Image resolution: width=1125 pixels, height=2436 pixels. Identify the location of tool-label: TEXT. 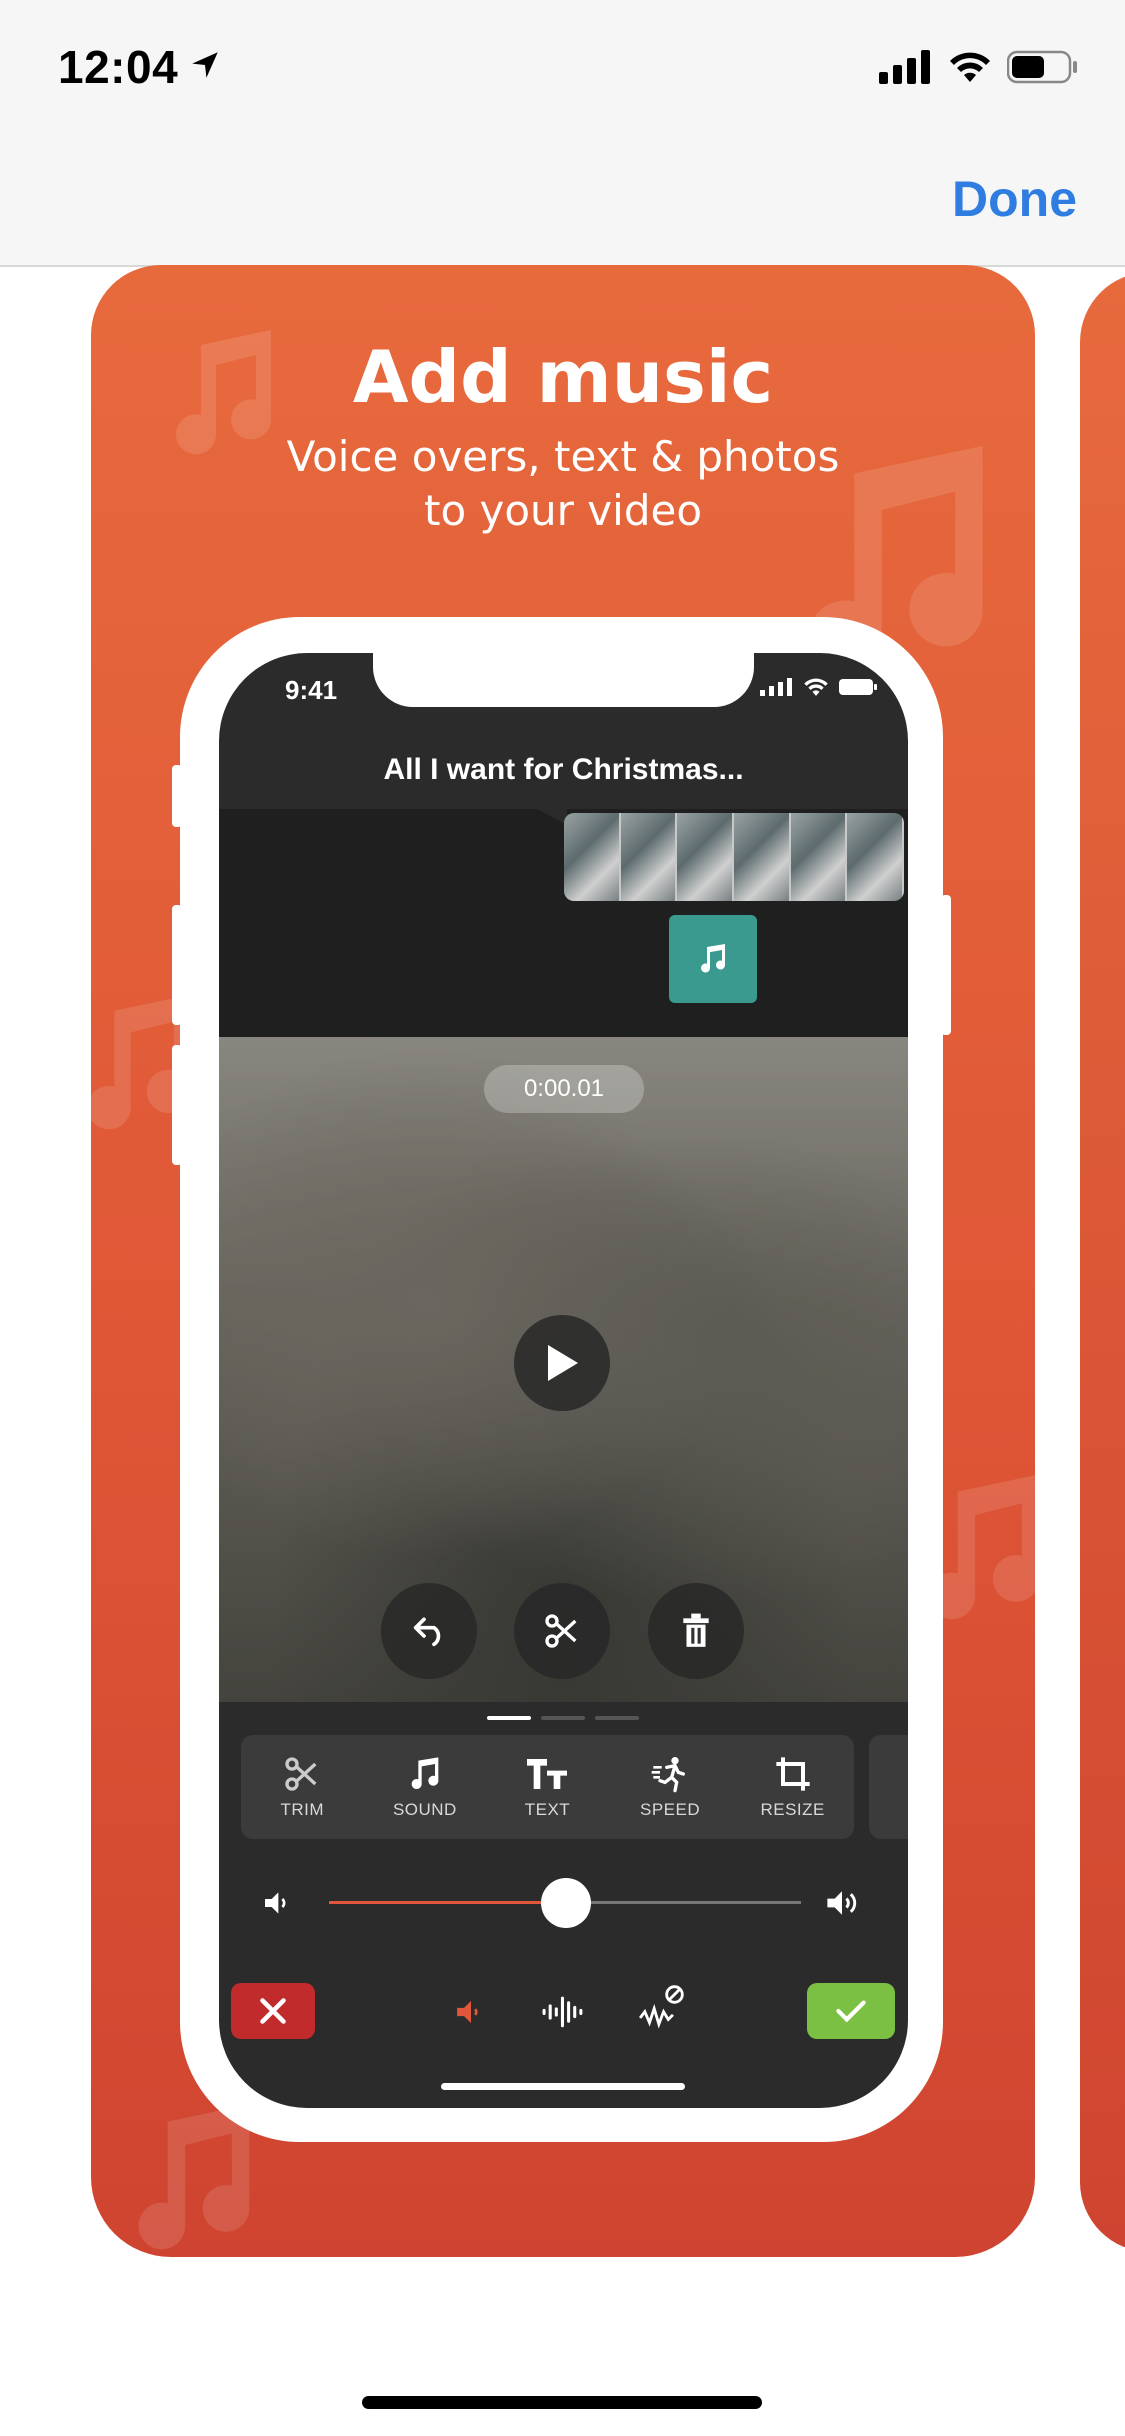
(547, 1809).